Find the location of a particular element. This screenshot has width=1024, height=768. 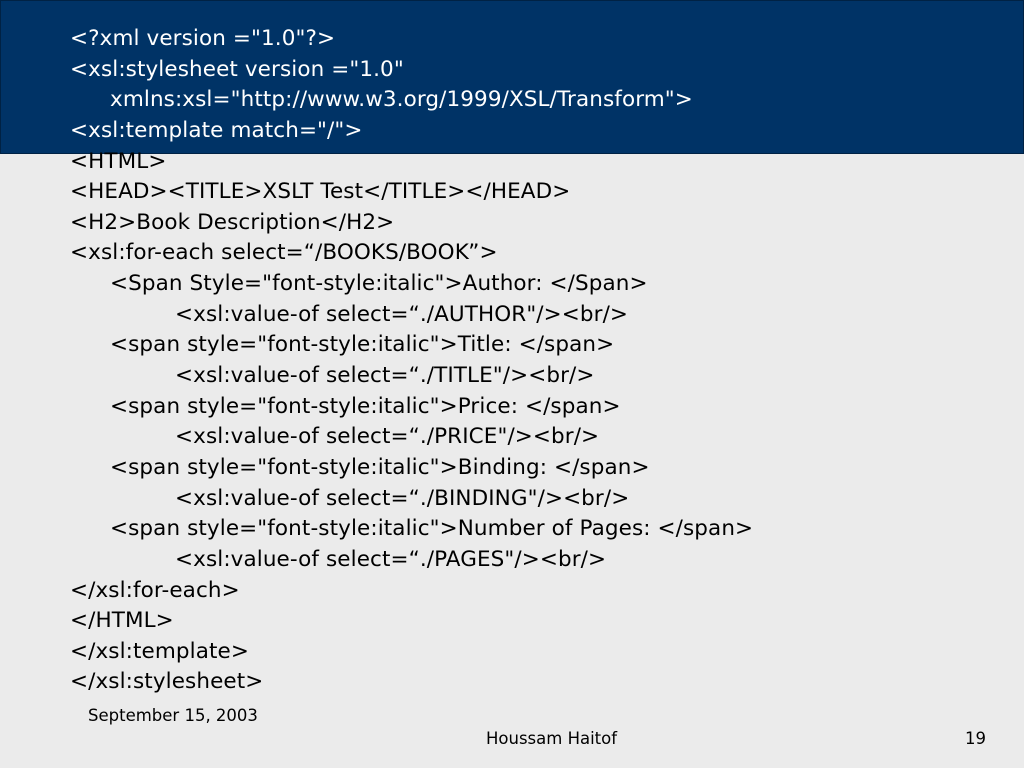

code-line-14: <xsl:value-of select=“./PRICE"/><br/> is located at coordinates (512, 437).